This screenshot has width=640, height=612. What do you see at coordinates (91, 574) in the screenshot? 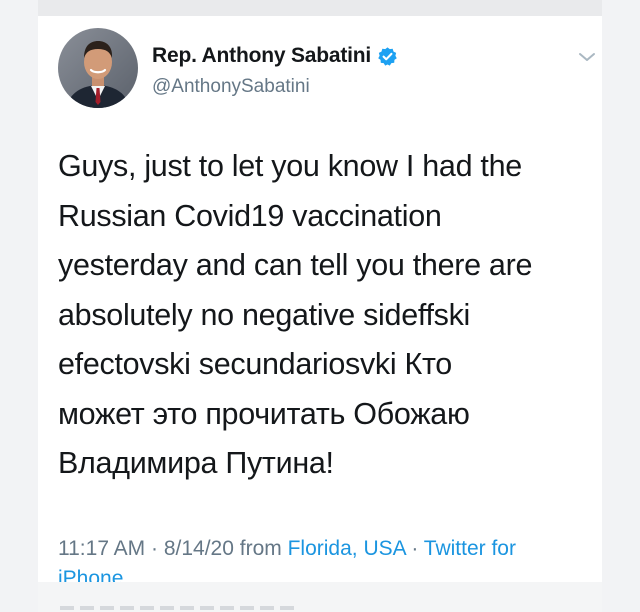
I see `source-label-line2: iPhone` at bounding box center [91, 574].